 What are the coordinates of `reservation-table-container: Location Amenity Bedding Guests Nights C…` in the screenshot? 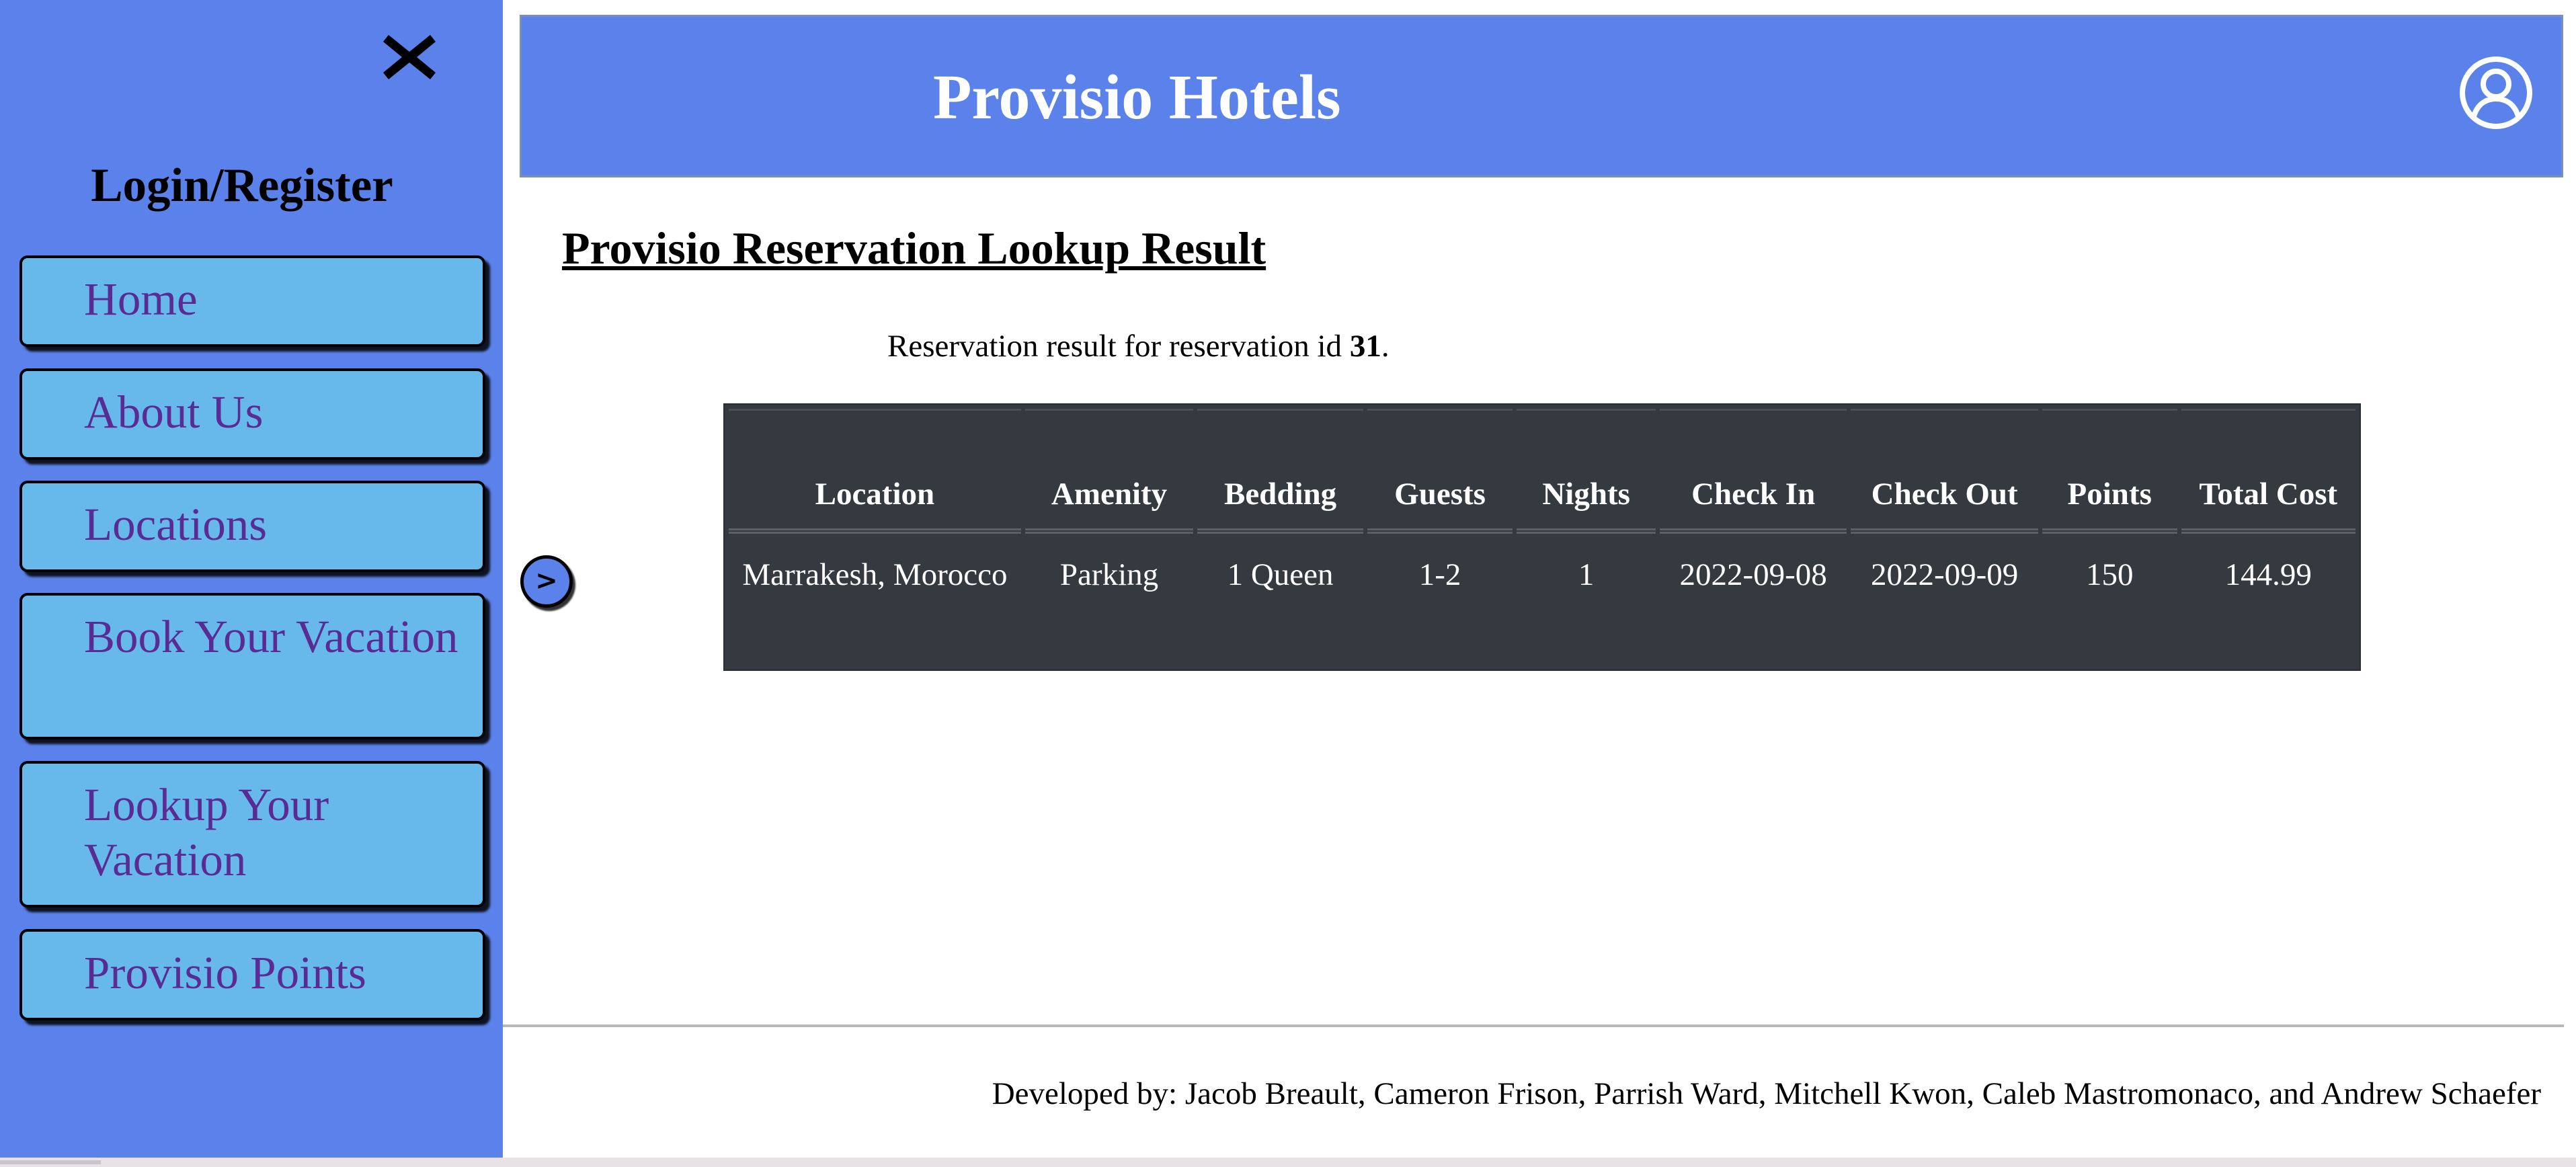 It's located at (1542, 537).